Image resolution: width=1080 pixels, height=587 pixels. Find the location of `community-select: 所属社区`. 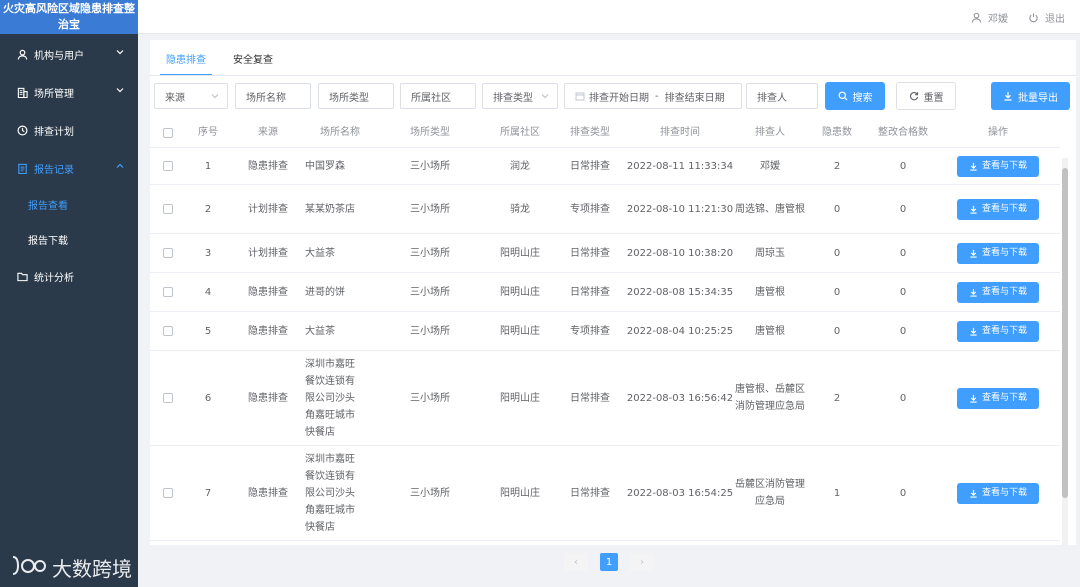

community-select: 所属社区 is located at coordinates (438, 96).